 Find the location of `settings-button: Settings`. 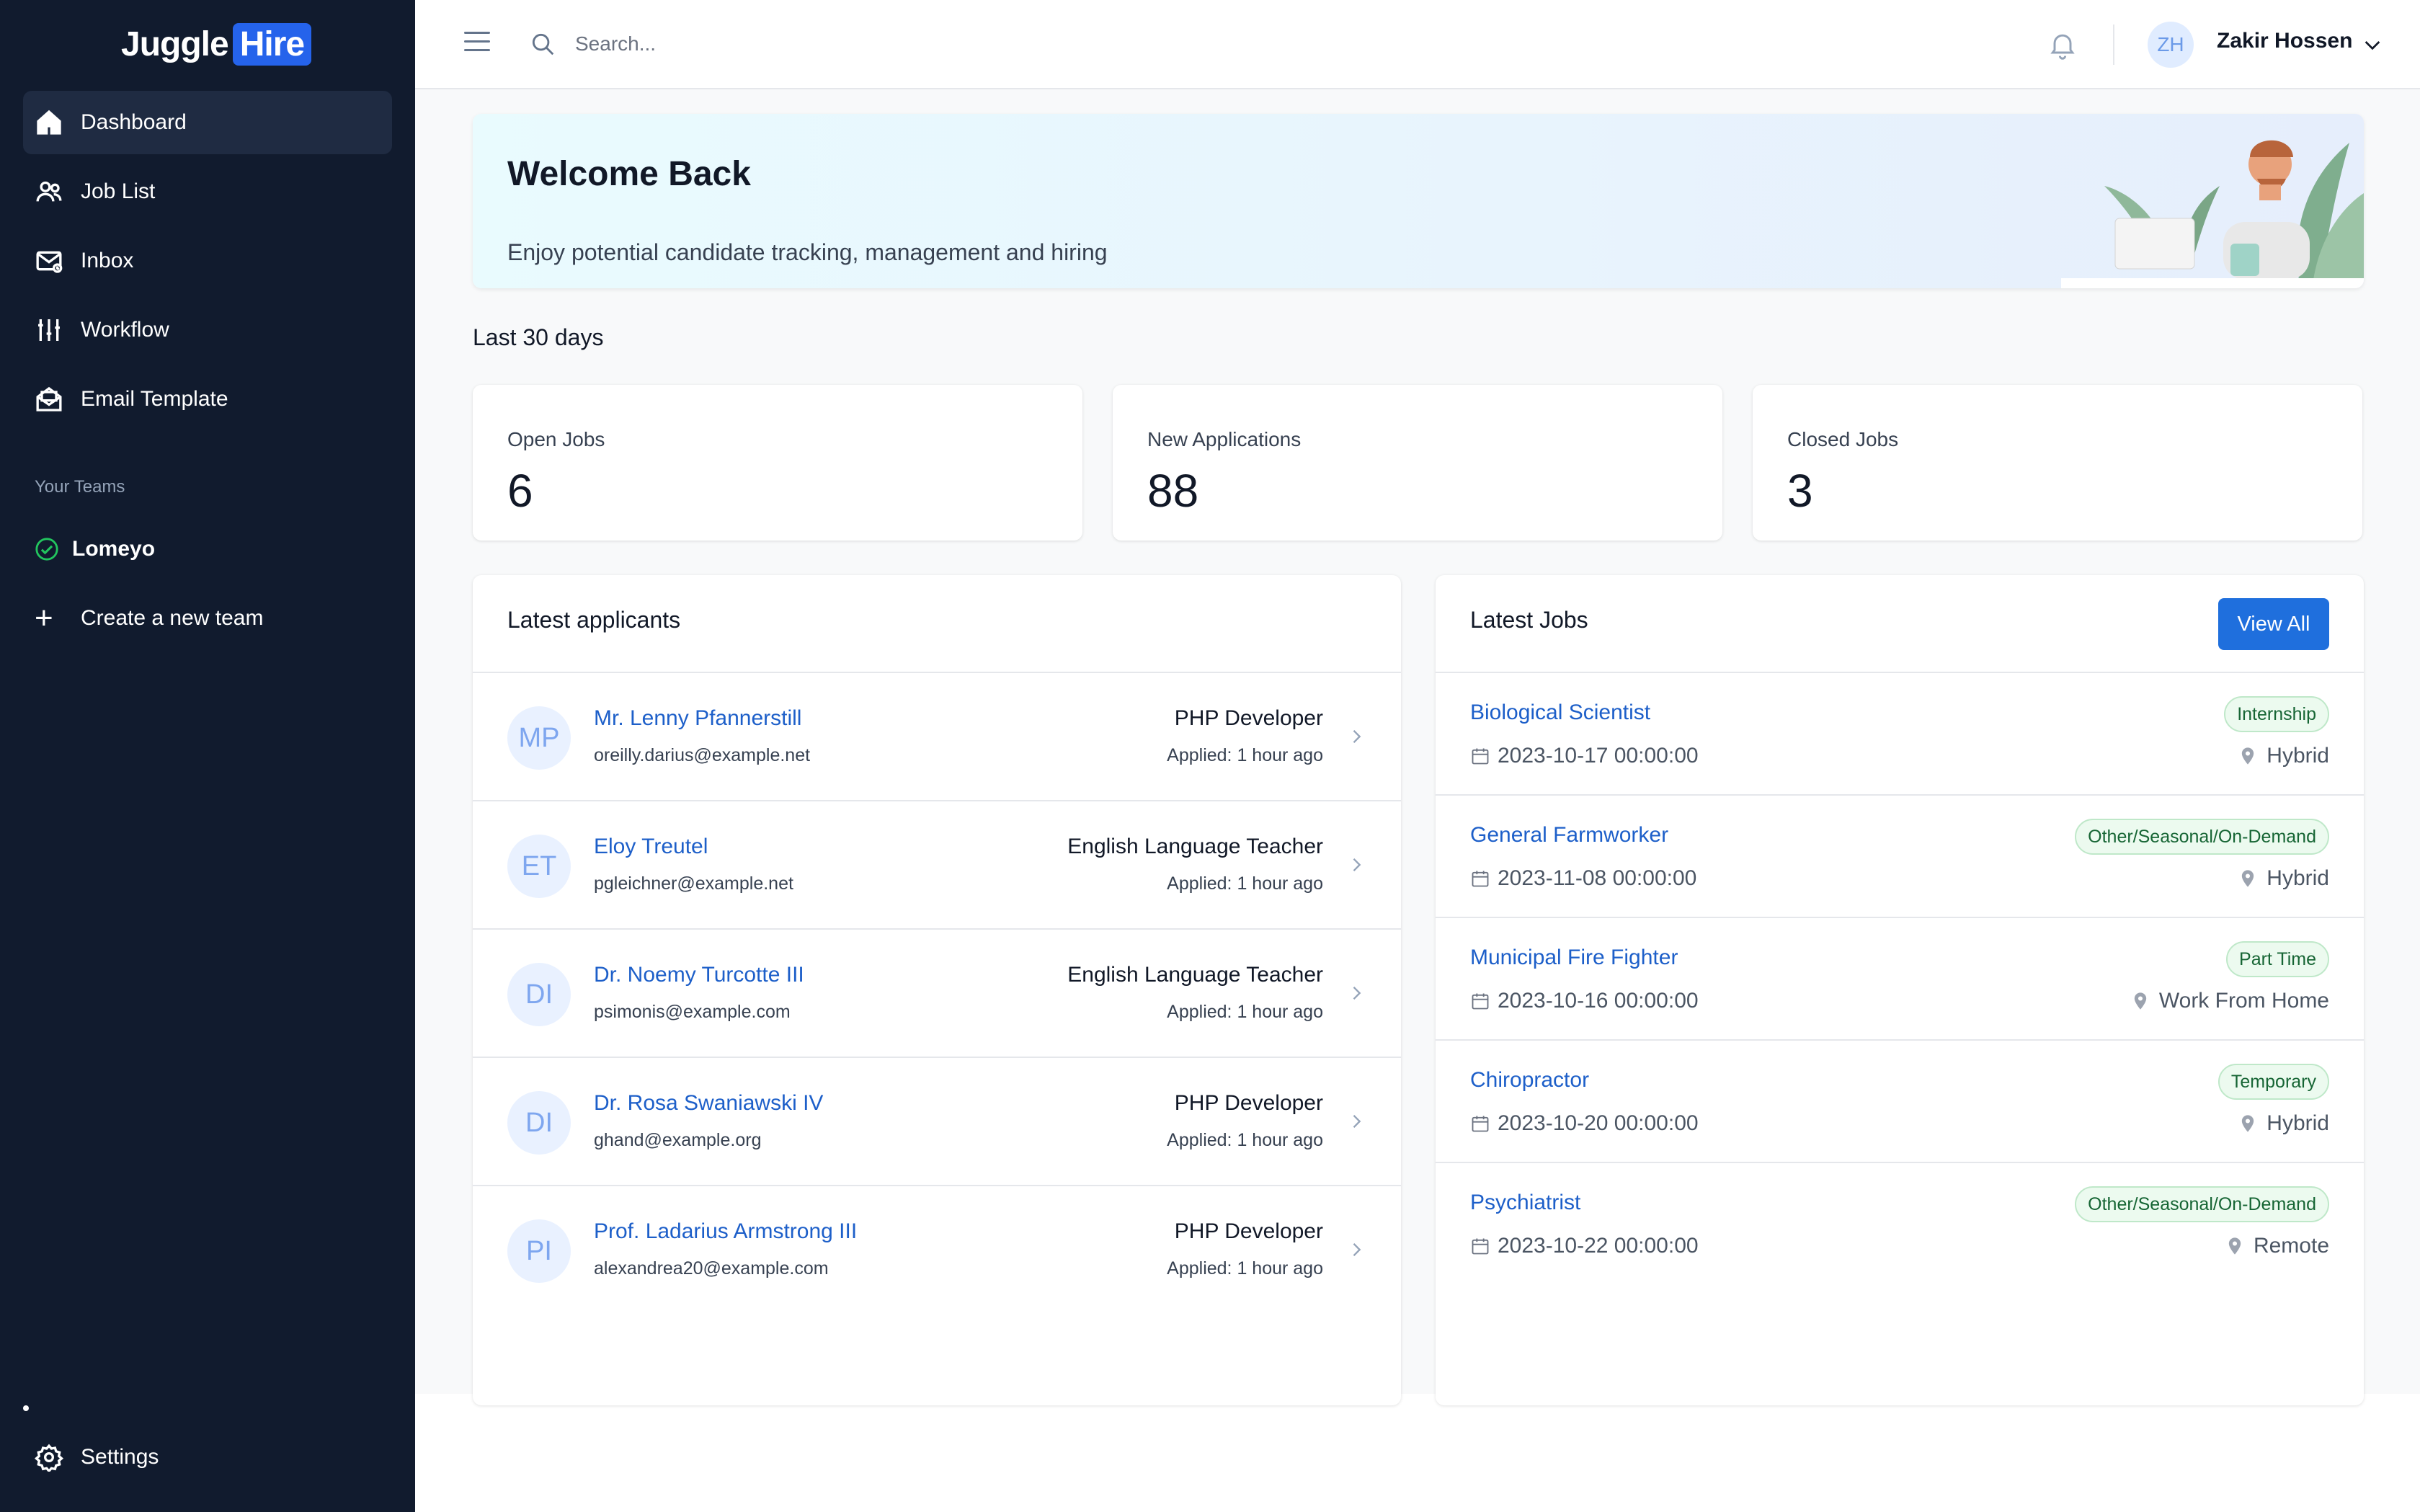

settings-button: Settings is located at coordinates (97, 1458).